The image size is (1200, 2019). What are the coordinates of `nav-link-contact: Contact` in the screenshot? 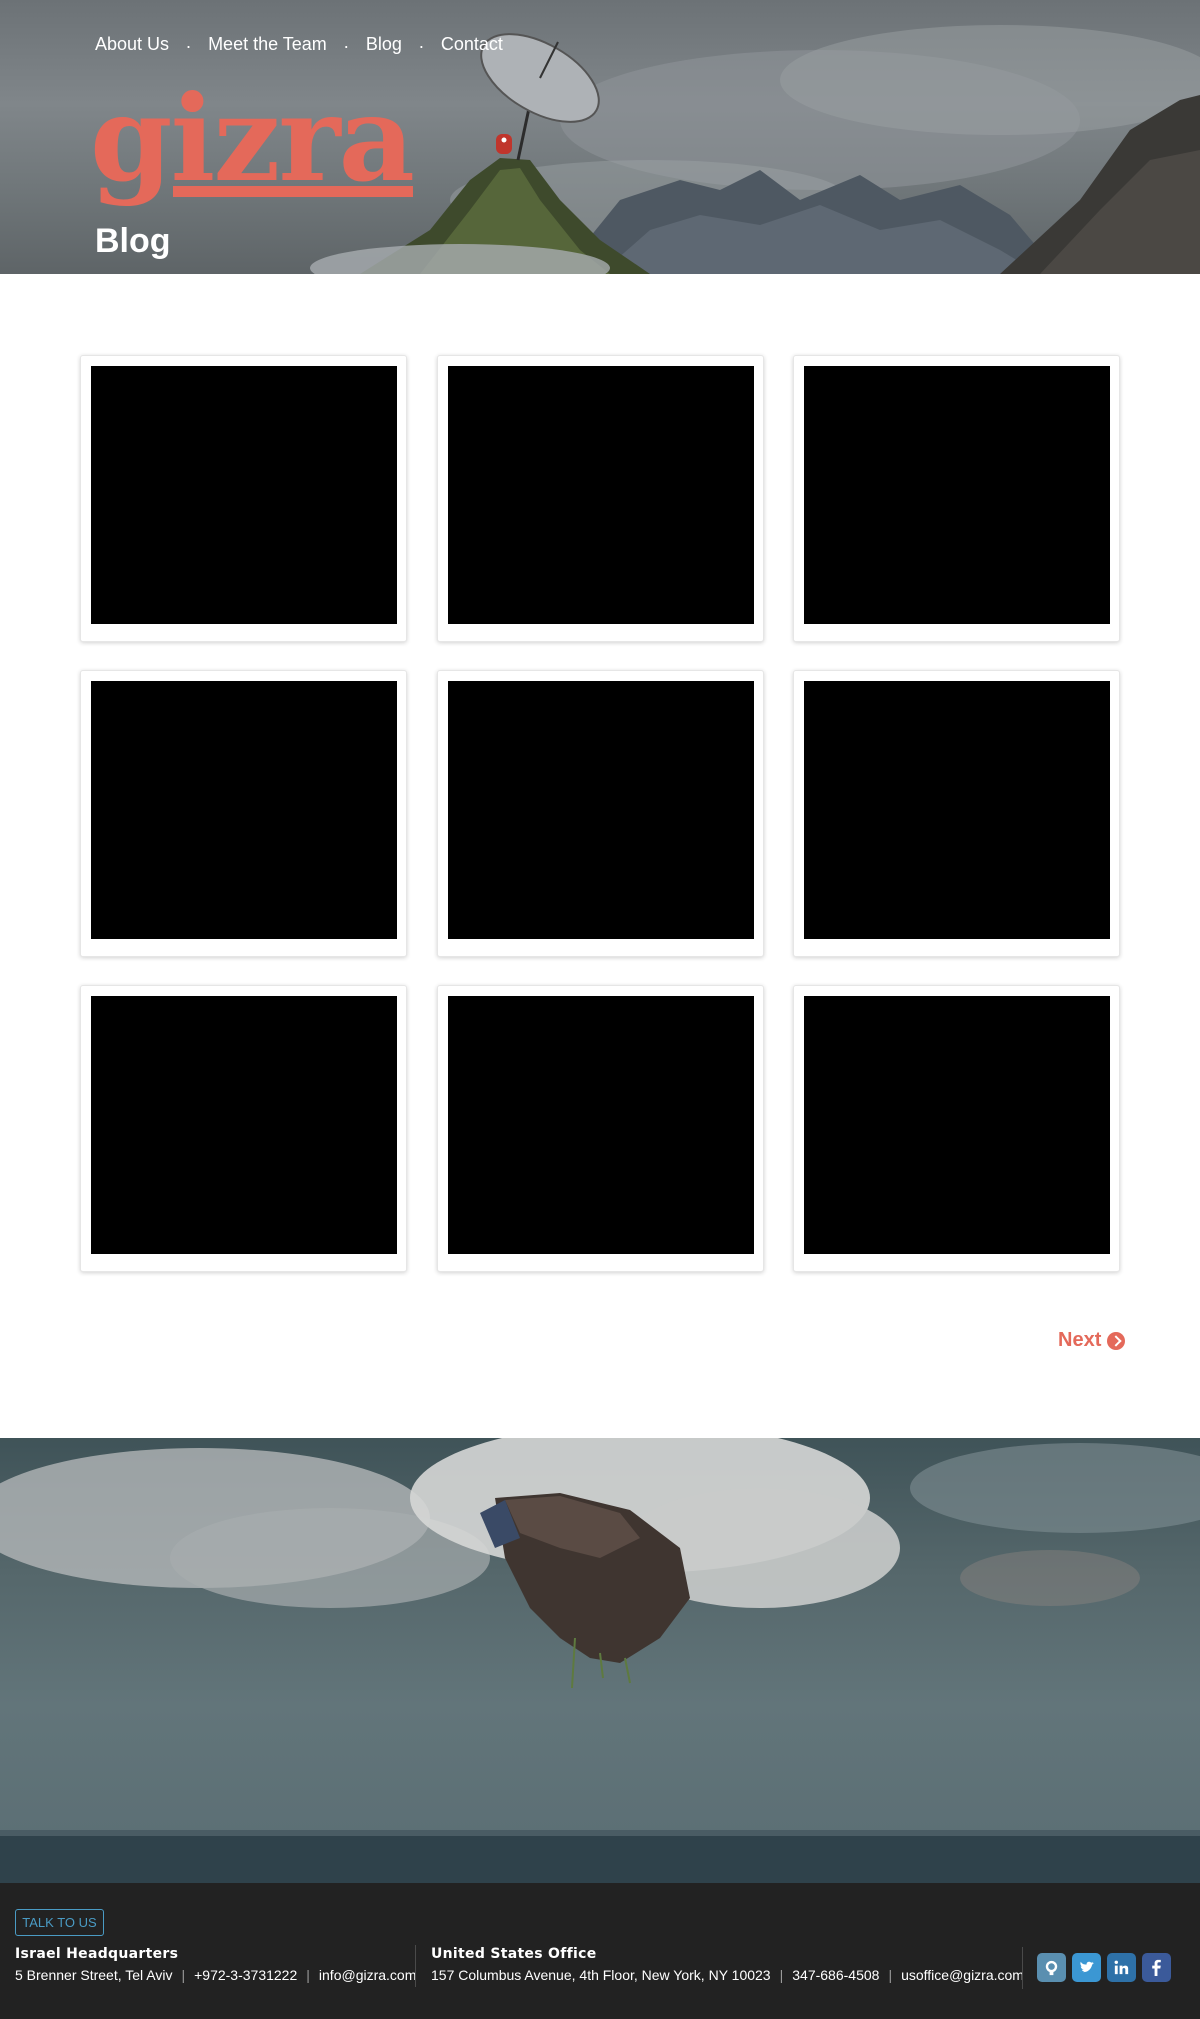 It's located at (472, 44).